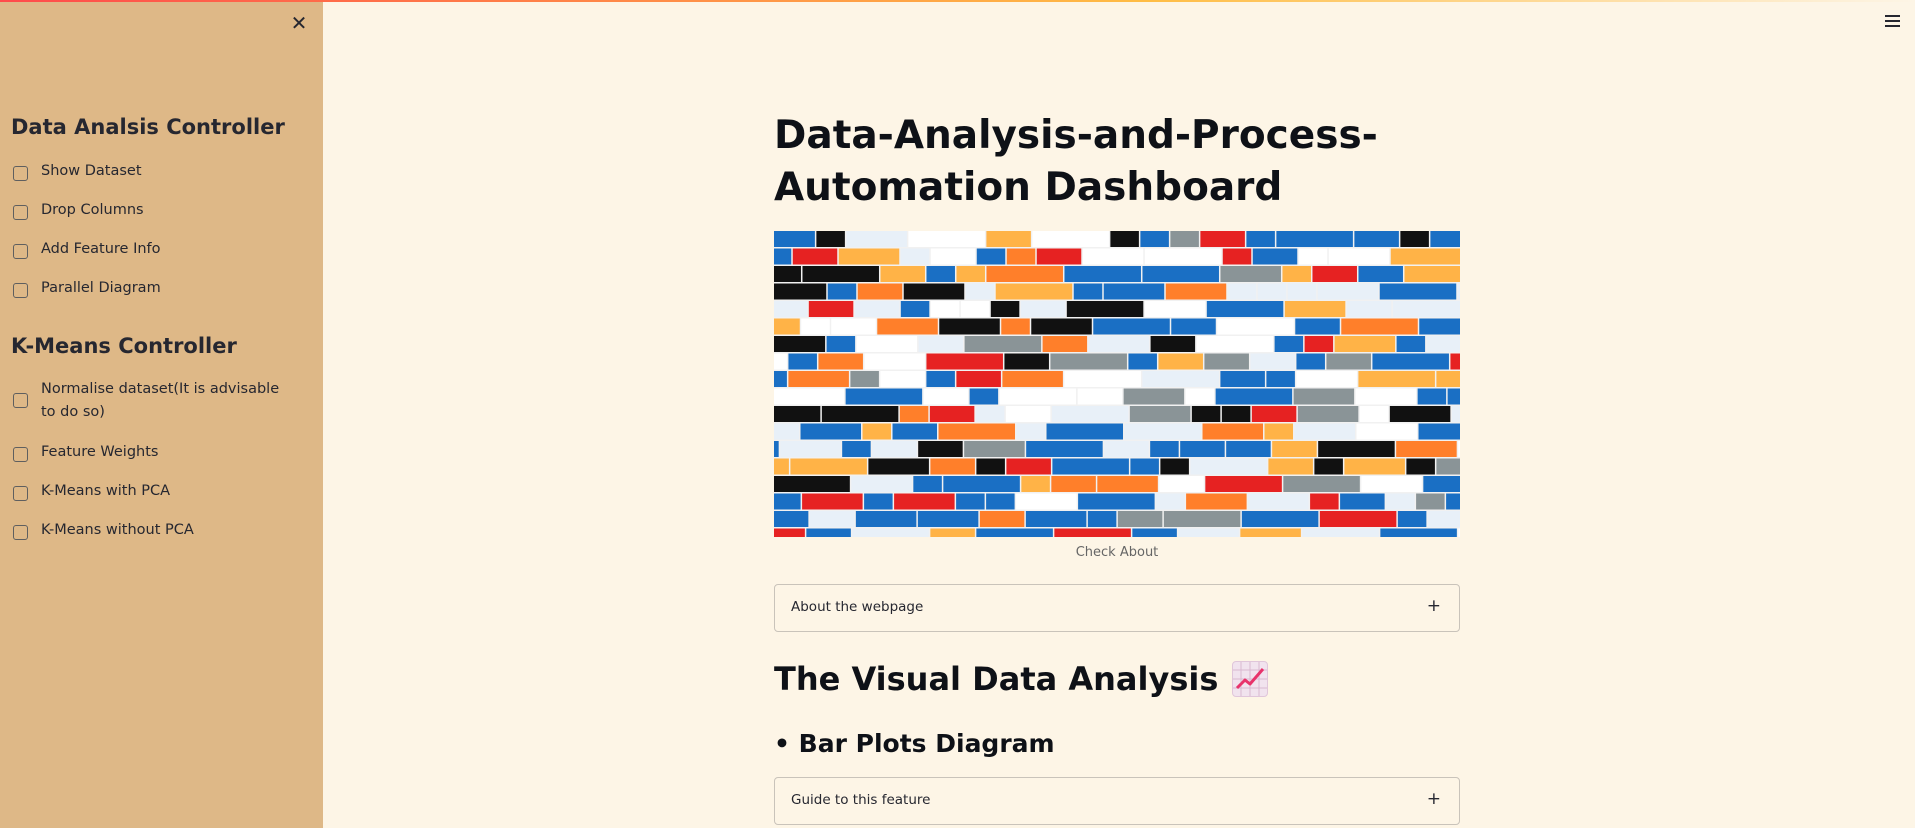 The width and height of the screenshot is (1915, 828). What do you see at coordinates (299, 23) in the screenshot?
I see `close-icon: ✕` at bounding box center [299, 23].